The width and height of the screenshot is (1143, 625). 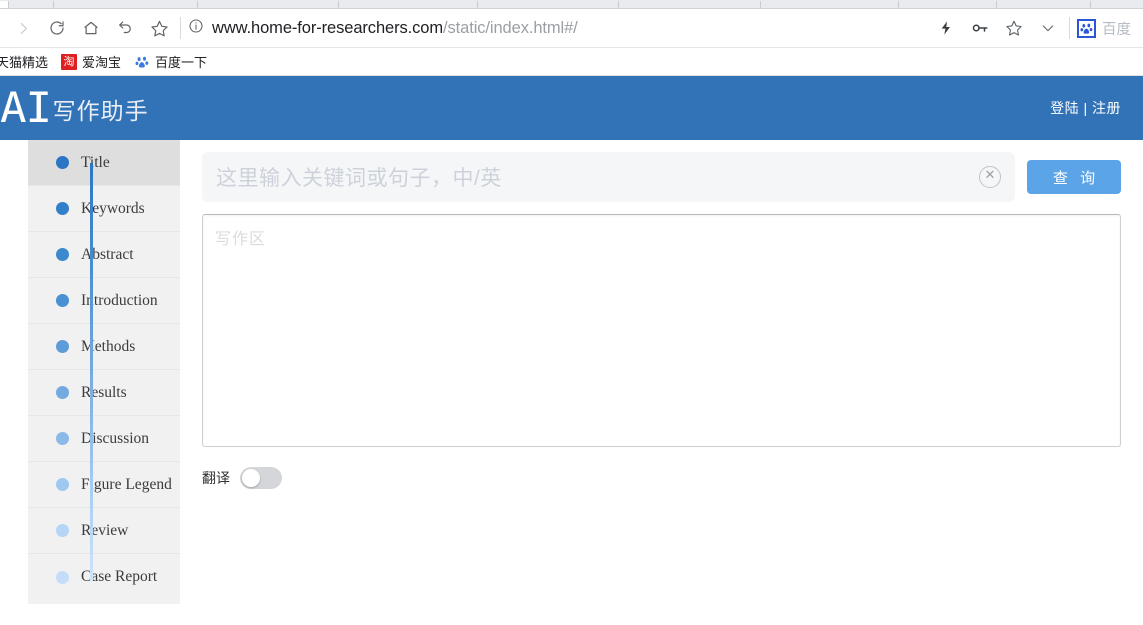 I want to click on search-input: 这里输入关键词或句子，中/英 ✕, so click(x=608, y=177).